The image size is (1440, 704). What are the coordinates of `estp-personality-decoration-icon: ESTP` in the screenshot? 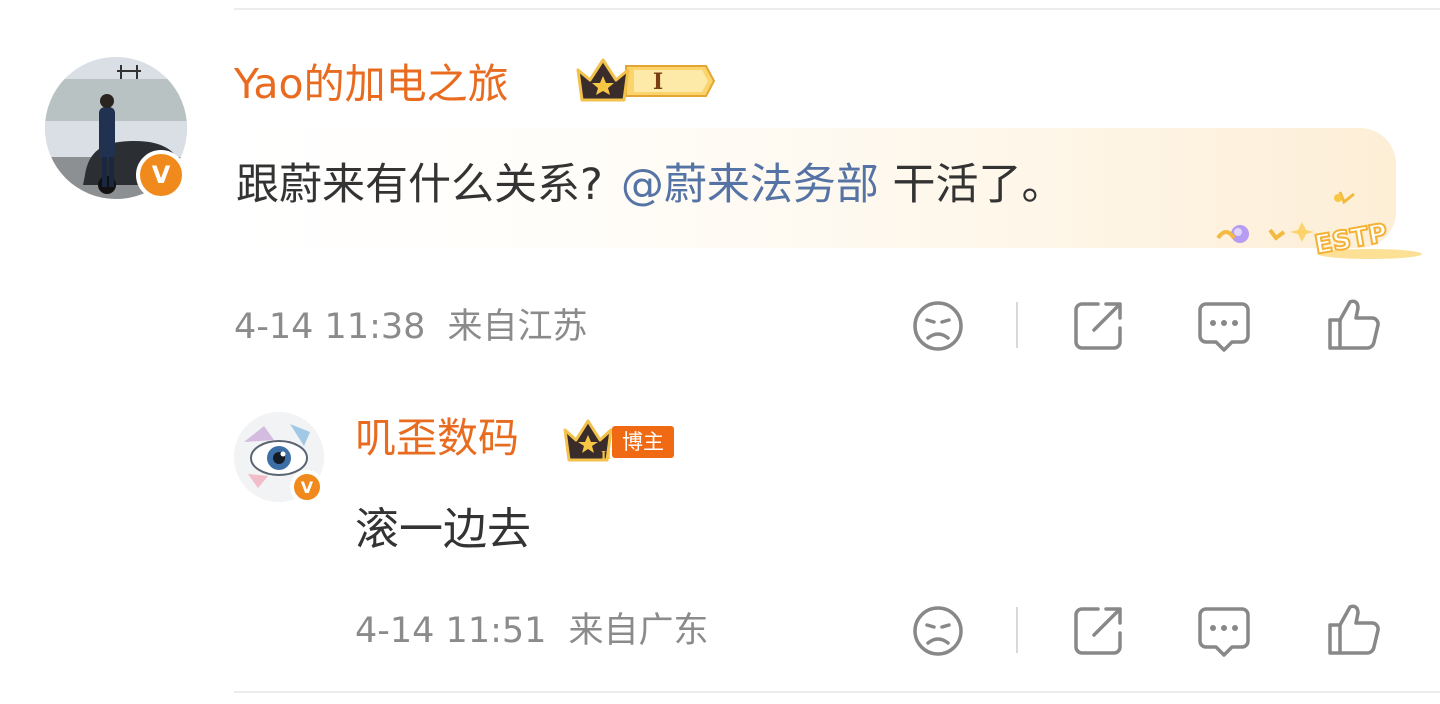 It's located at (1319, 226).